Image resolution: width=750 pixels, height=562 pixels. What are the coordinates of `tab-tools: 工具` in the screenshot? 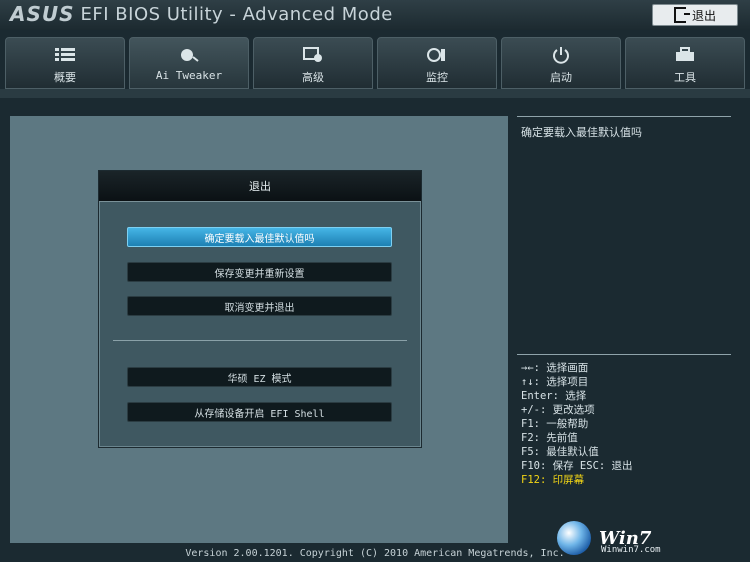 It's located at (685, 63).